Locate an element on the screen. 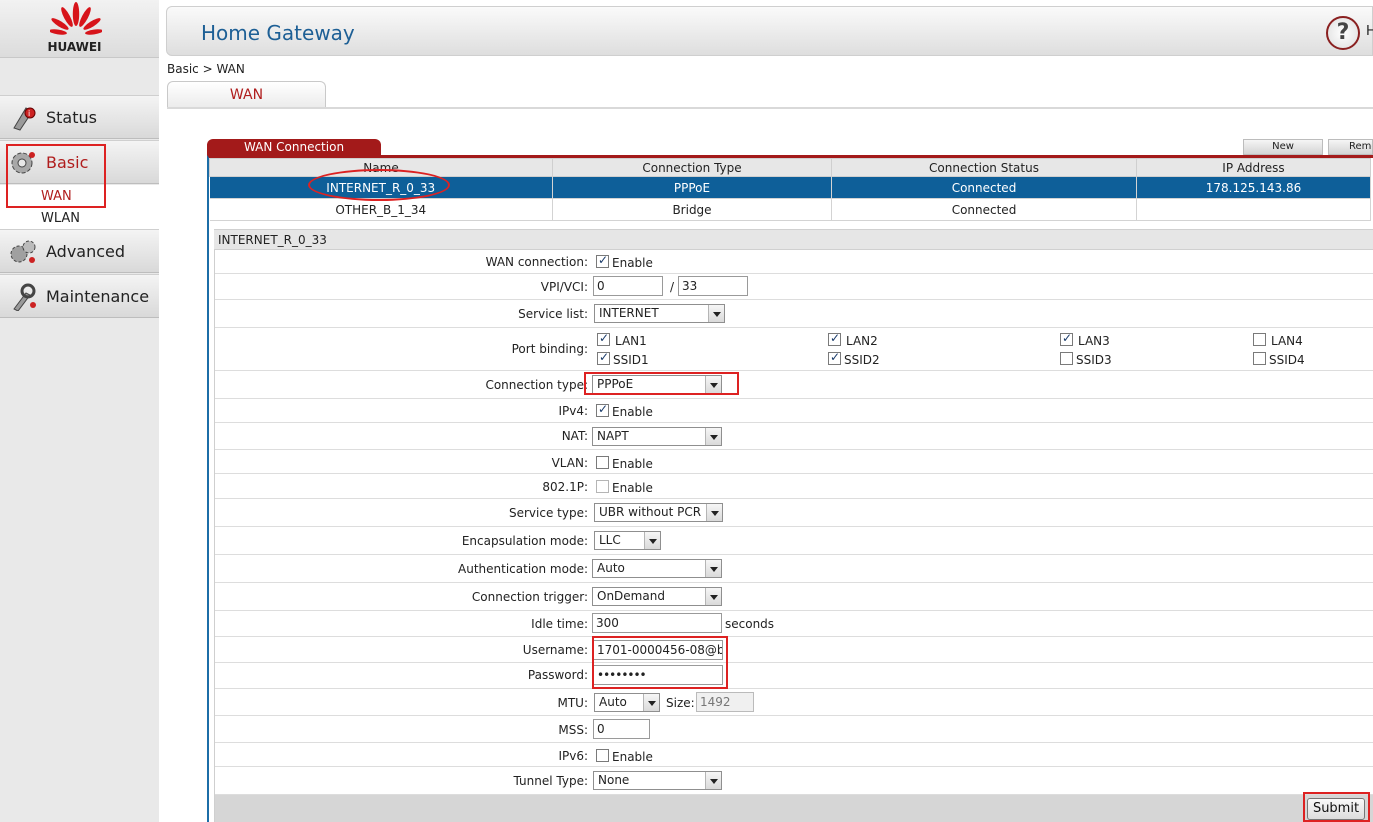  tunnel-type-select: None is located at coordinates (657, 780).